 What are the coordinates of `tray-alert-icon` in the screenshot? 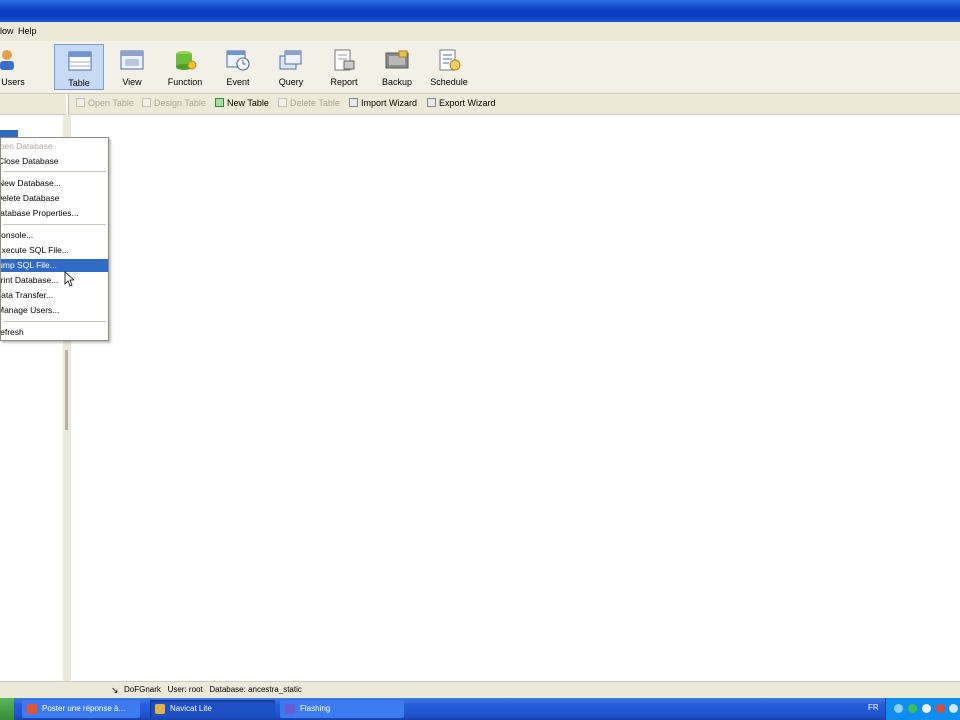 It's located at (940, 708).